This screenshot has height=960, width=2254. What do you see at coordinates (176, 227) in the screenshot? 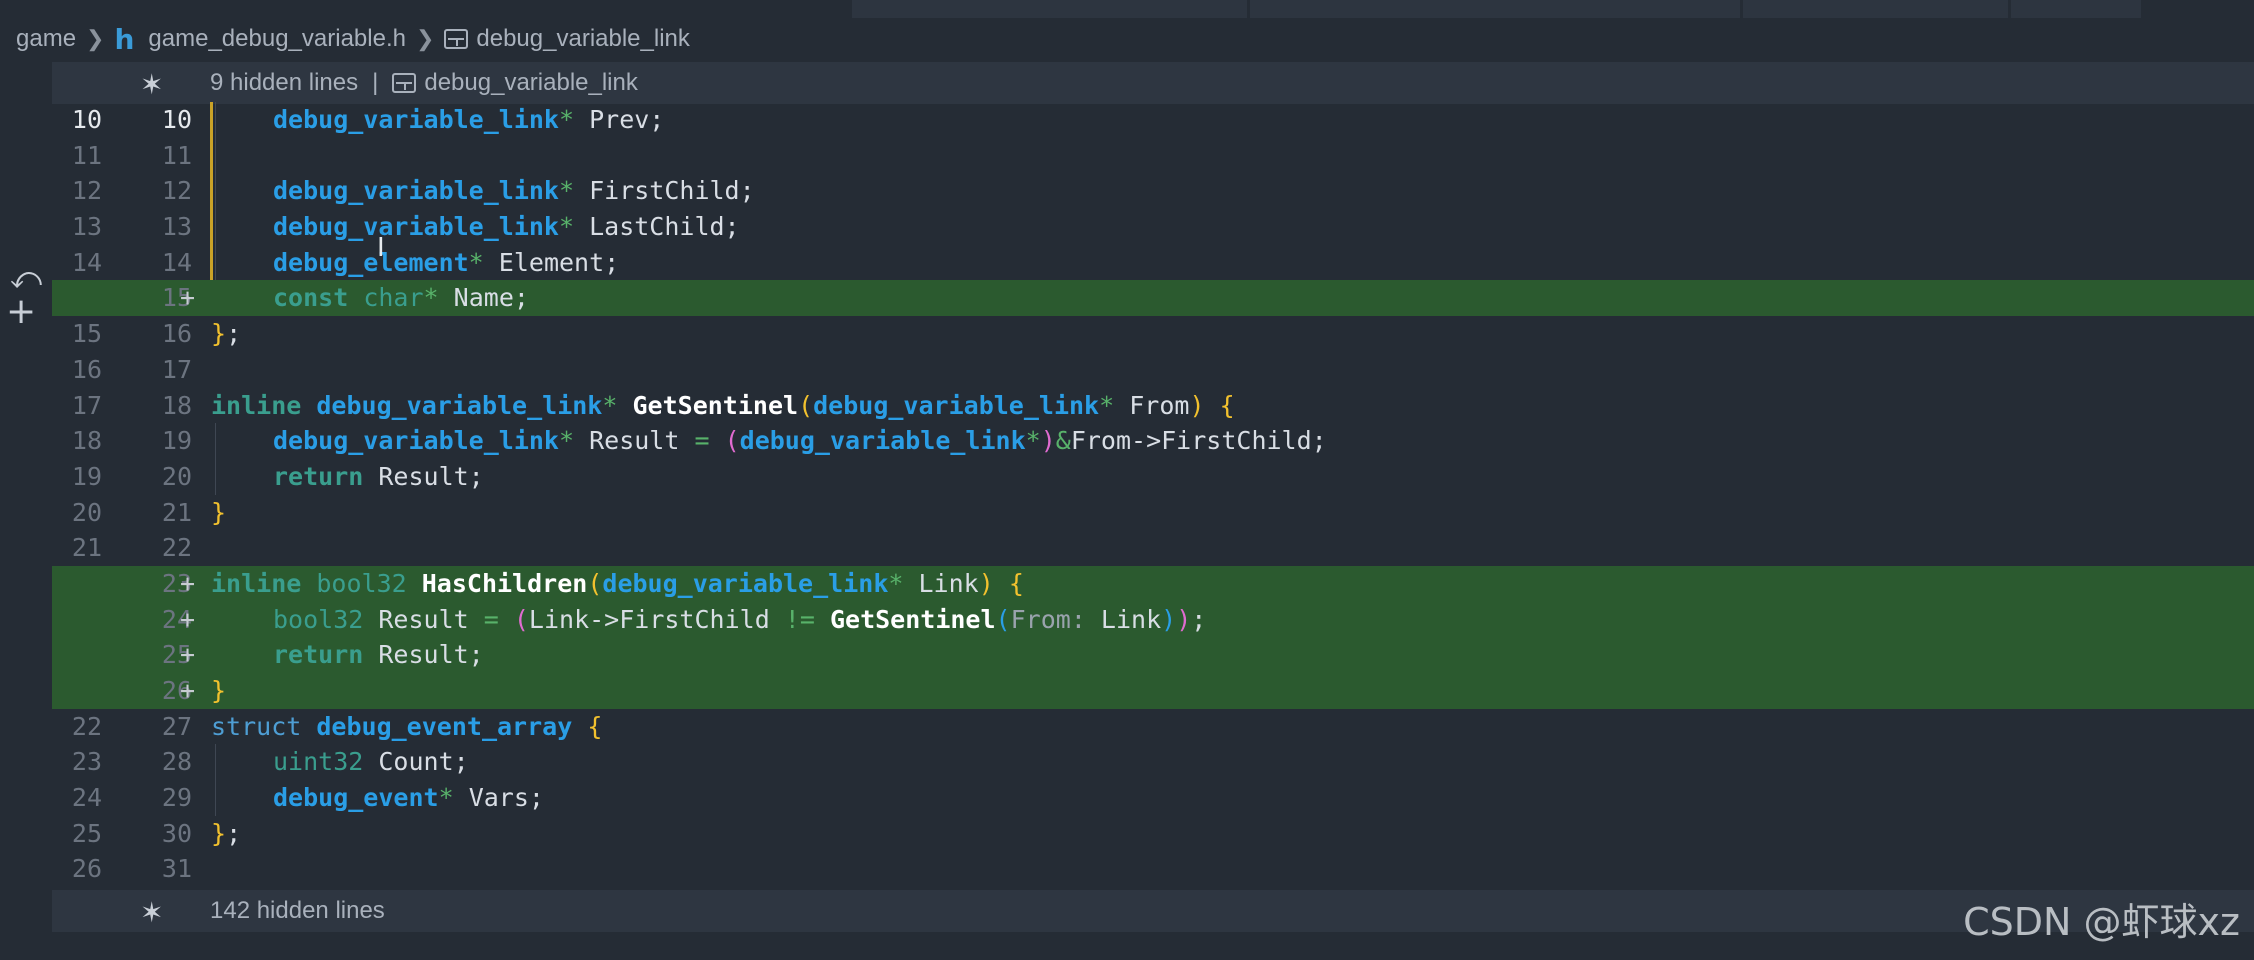
I see `new-line-number: 13` at bounding box center [176, 227].